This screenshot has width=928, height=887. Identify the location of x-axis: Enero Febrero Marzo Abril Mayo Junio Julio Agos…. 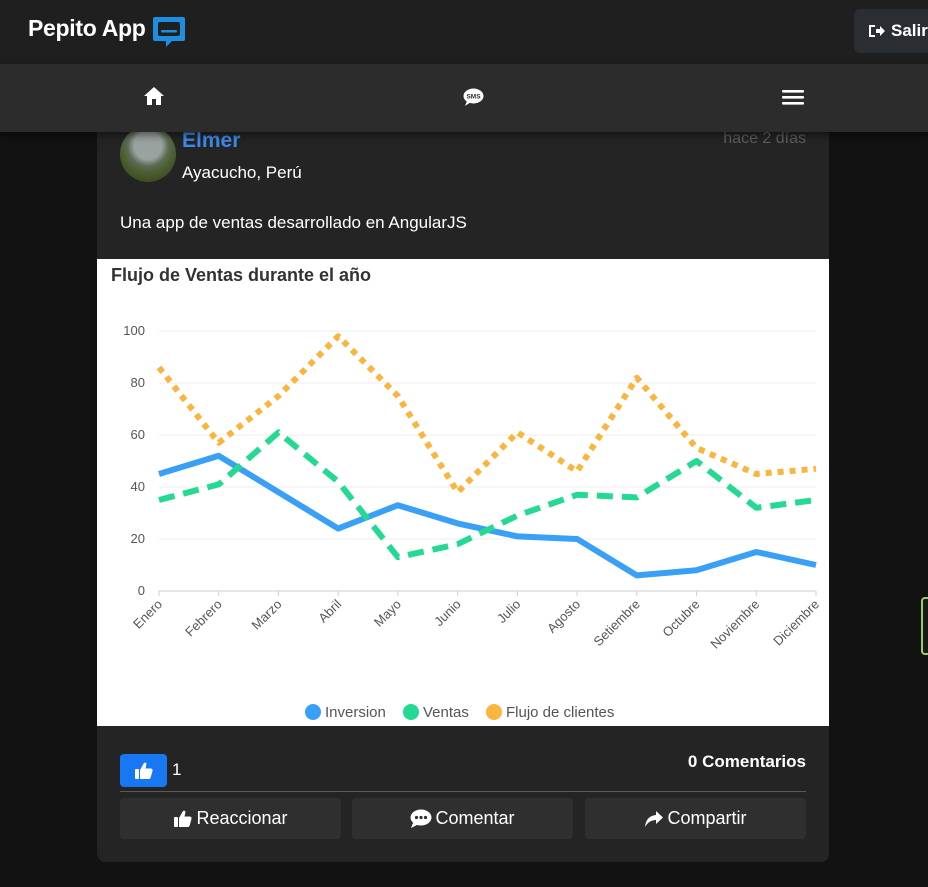
(476, 621).